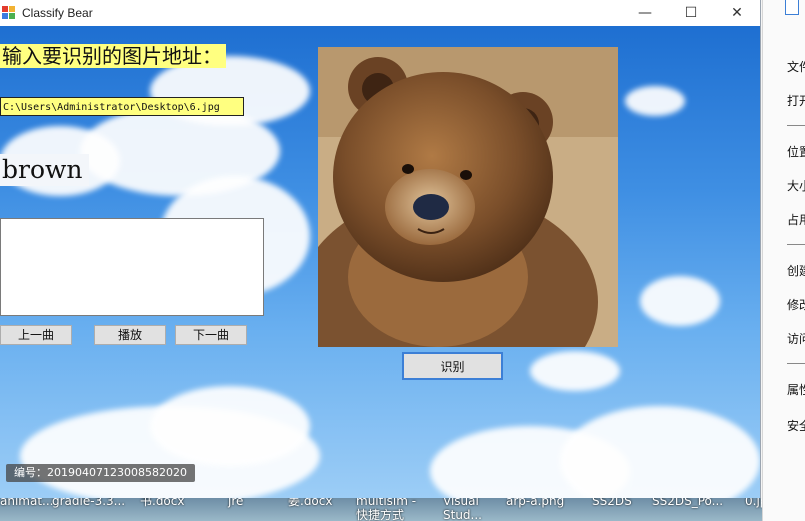  What do you see at coordinates (310, 503) in the screenshot?
I see `desktop-icon-label: 姜.docx` at bounding box center [310, 503].